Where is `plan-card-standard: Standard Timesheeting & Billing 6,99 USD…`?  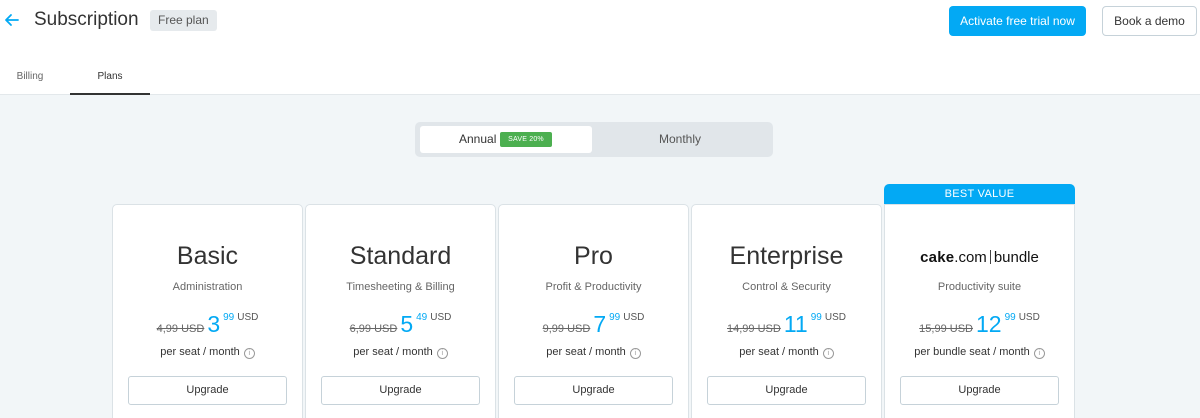 plan-card-standard: Standard Timesheeting & Billing 6,99 USD… is located at coordinates (400, 311).